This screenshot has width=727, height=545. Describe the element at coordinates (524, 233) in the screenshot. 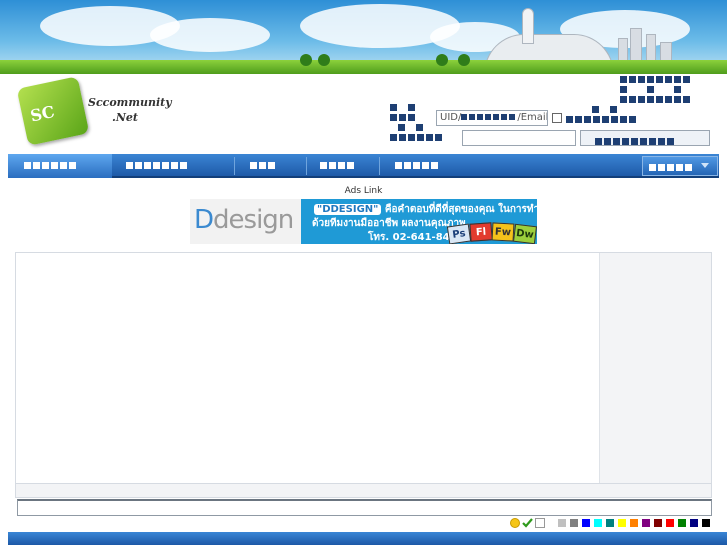

I see `dreamweaver-icon: Dw` at that location.